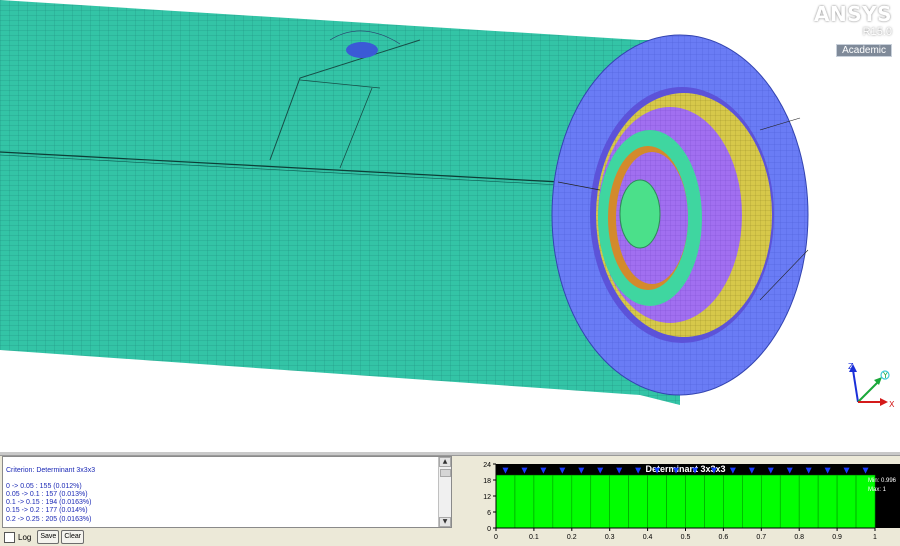 This screenshot has height=546, width=900. I want to click on histogram-min-label: Min: 0.996, so click(882, 481).